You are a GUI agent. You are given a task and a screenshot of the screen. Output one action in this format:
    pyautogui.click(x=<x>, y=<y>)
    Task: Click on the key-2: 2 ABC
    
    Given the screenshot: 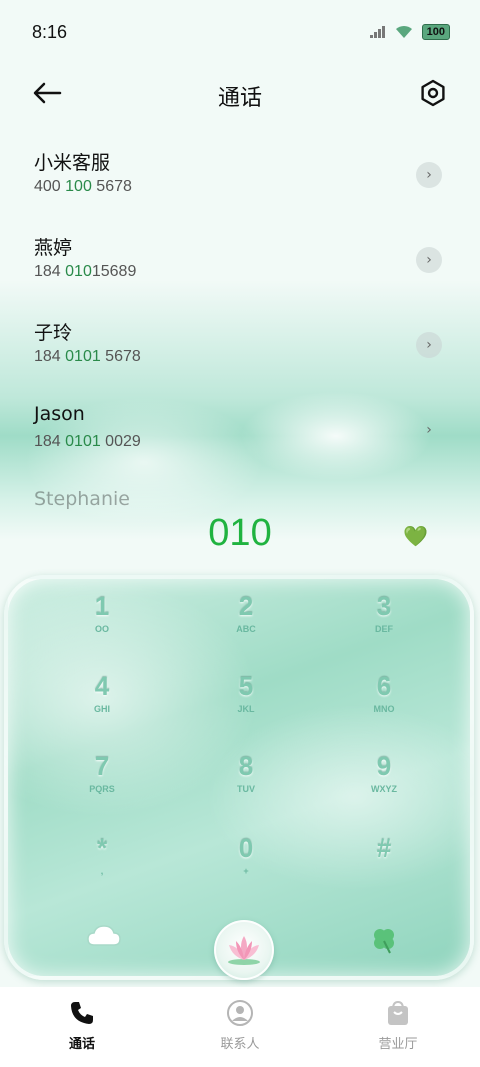 What is the action you would take?
    pyautogui.click(x=246, y=626)
    